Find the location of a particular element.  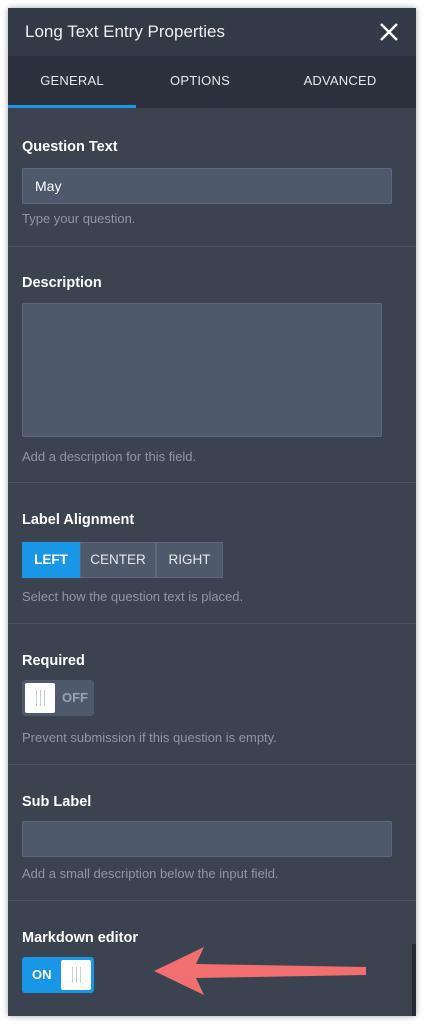

description-textarea is located at coordinates (202, 370).